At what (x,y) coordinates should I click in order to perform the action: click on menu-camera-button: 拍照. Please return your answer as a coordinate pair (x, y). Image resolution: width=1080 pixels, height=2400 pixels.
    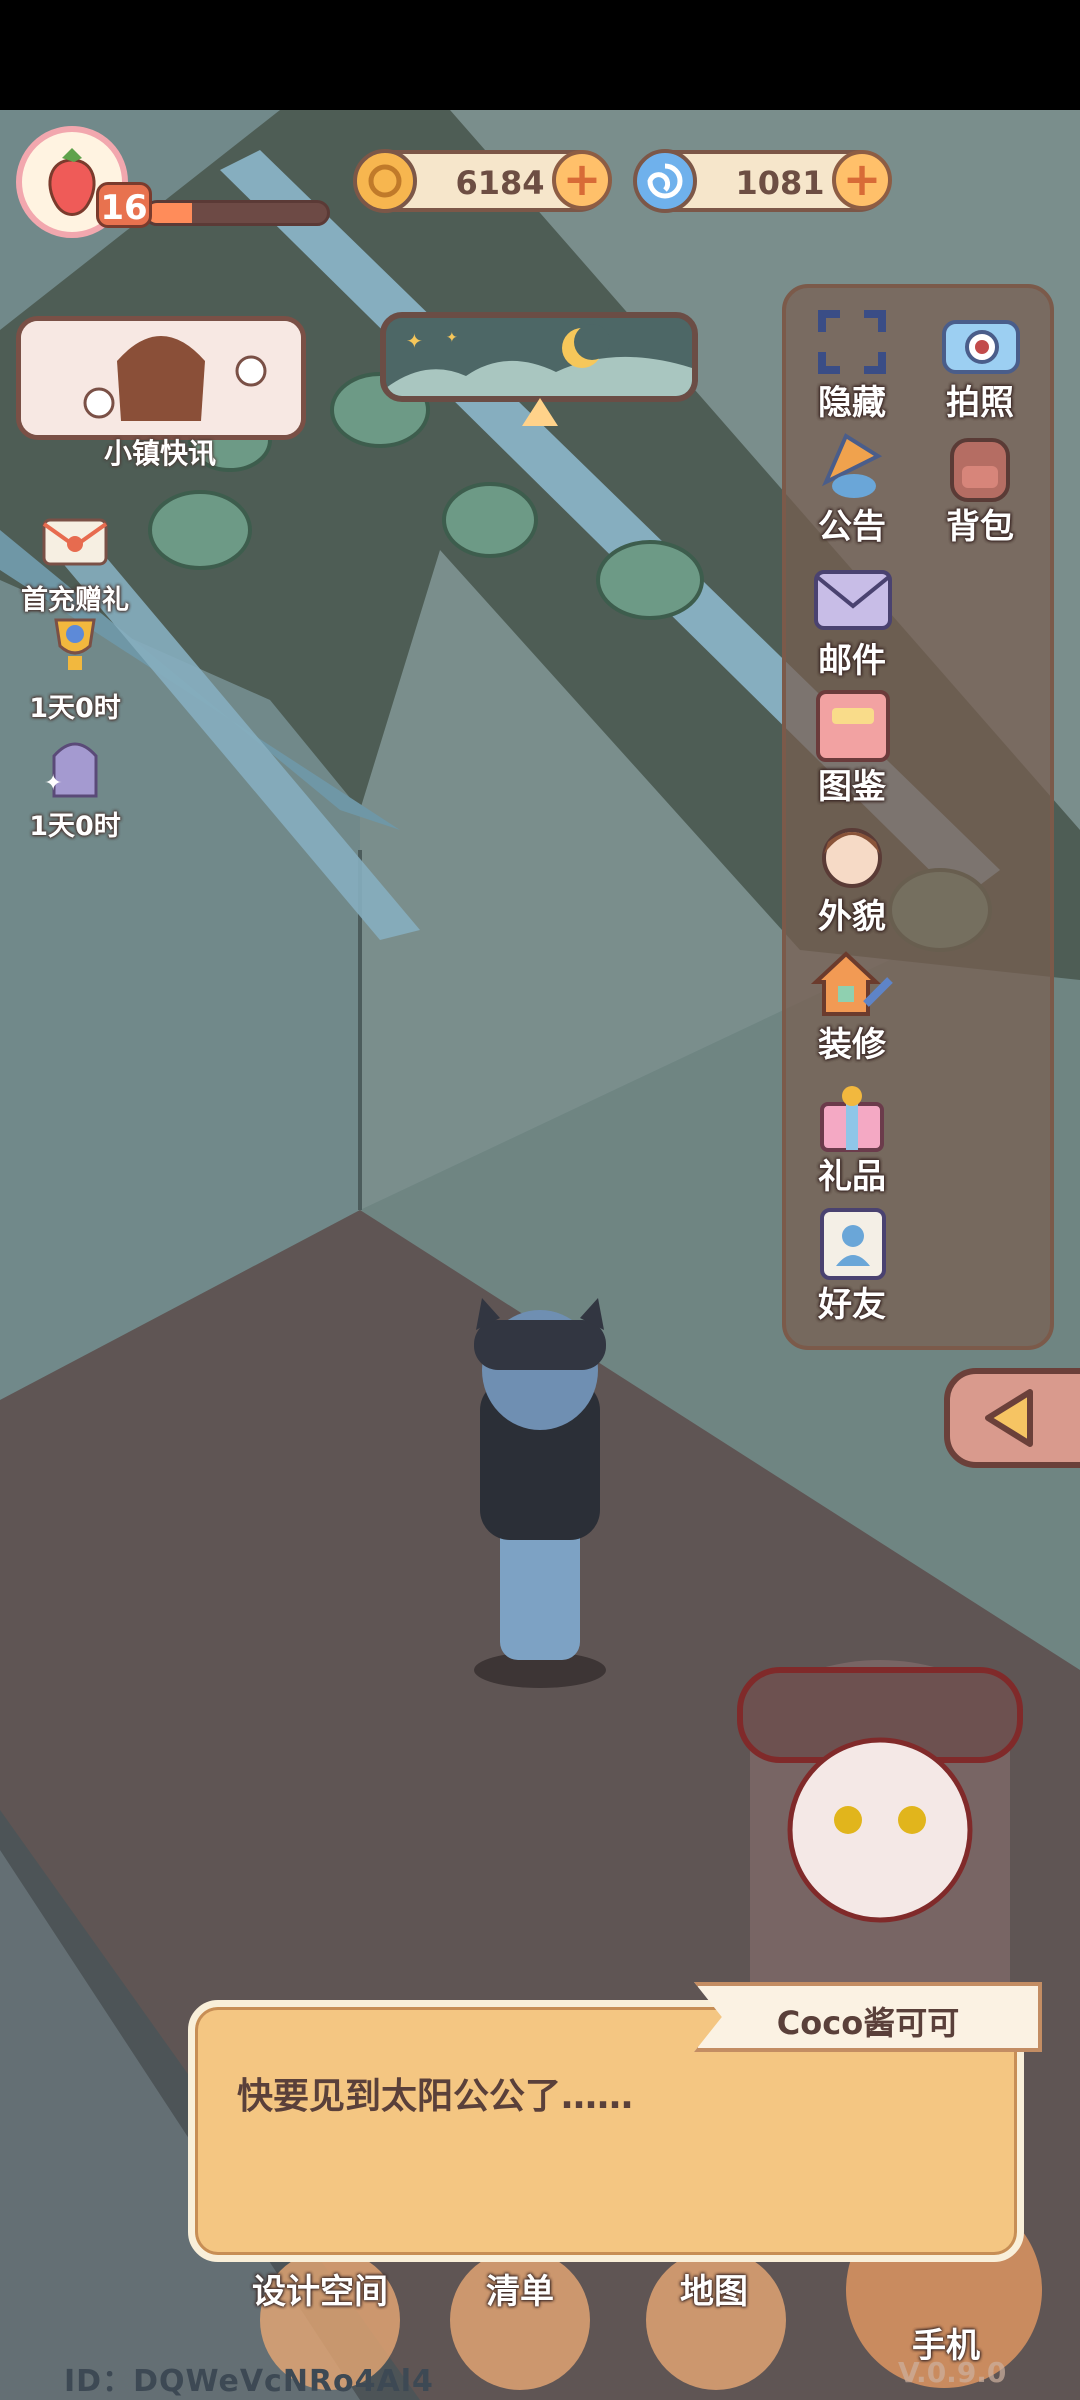
    Looking at the image, I should click on (980, 362).